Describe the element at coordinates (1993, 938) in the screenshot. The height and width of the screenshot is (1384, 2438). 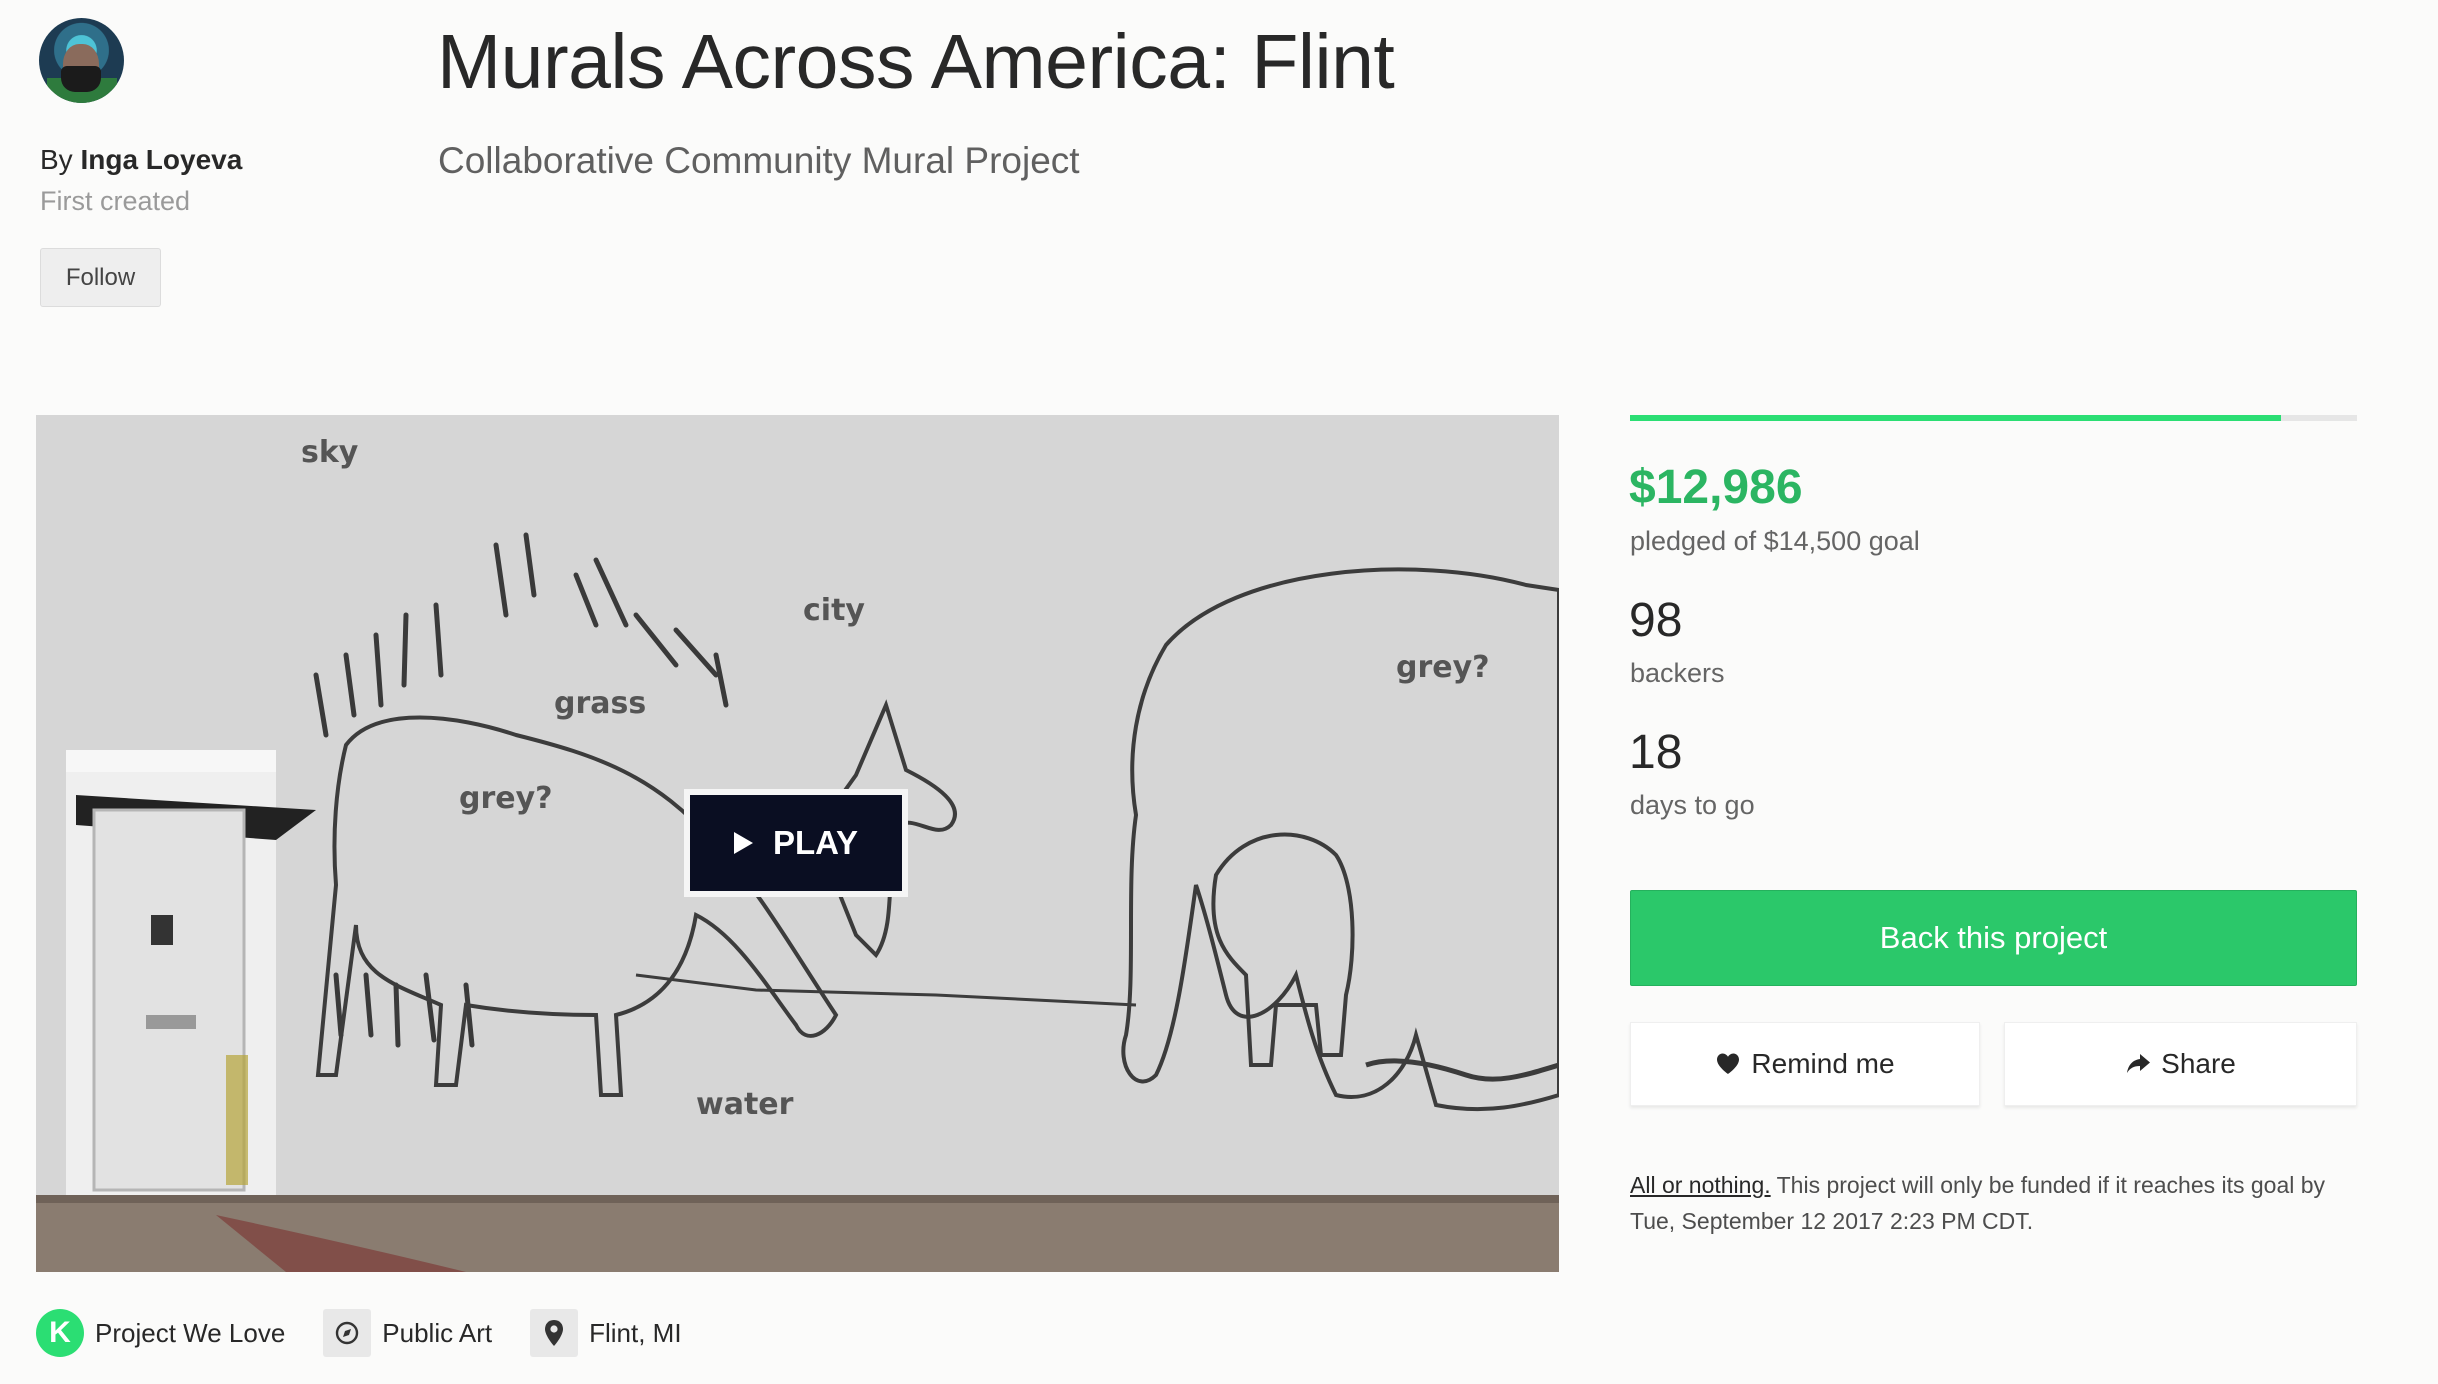
I see `back-this-project-button: Back this project` at that location.